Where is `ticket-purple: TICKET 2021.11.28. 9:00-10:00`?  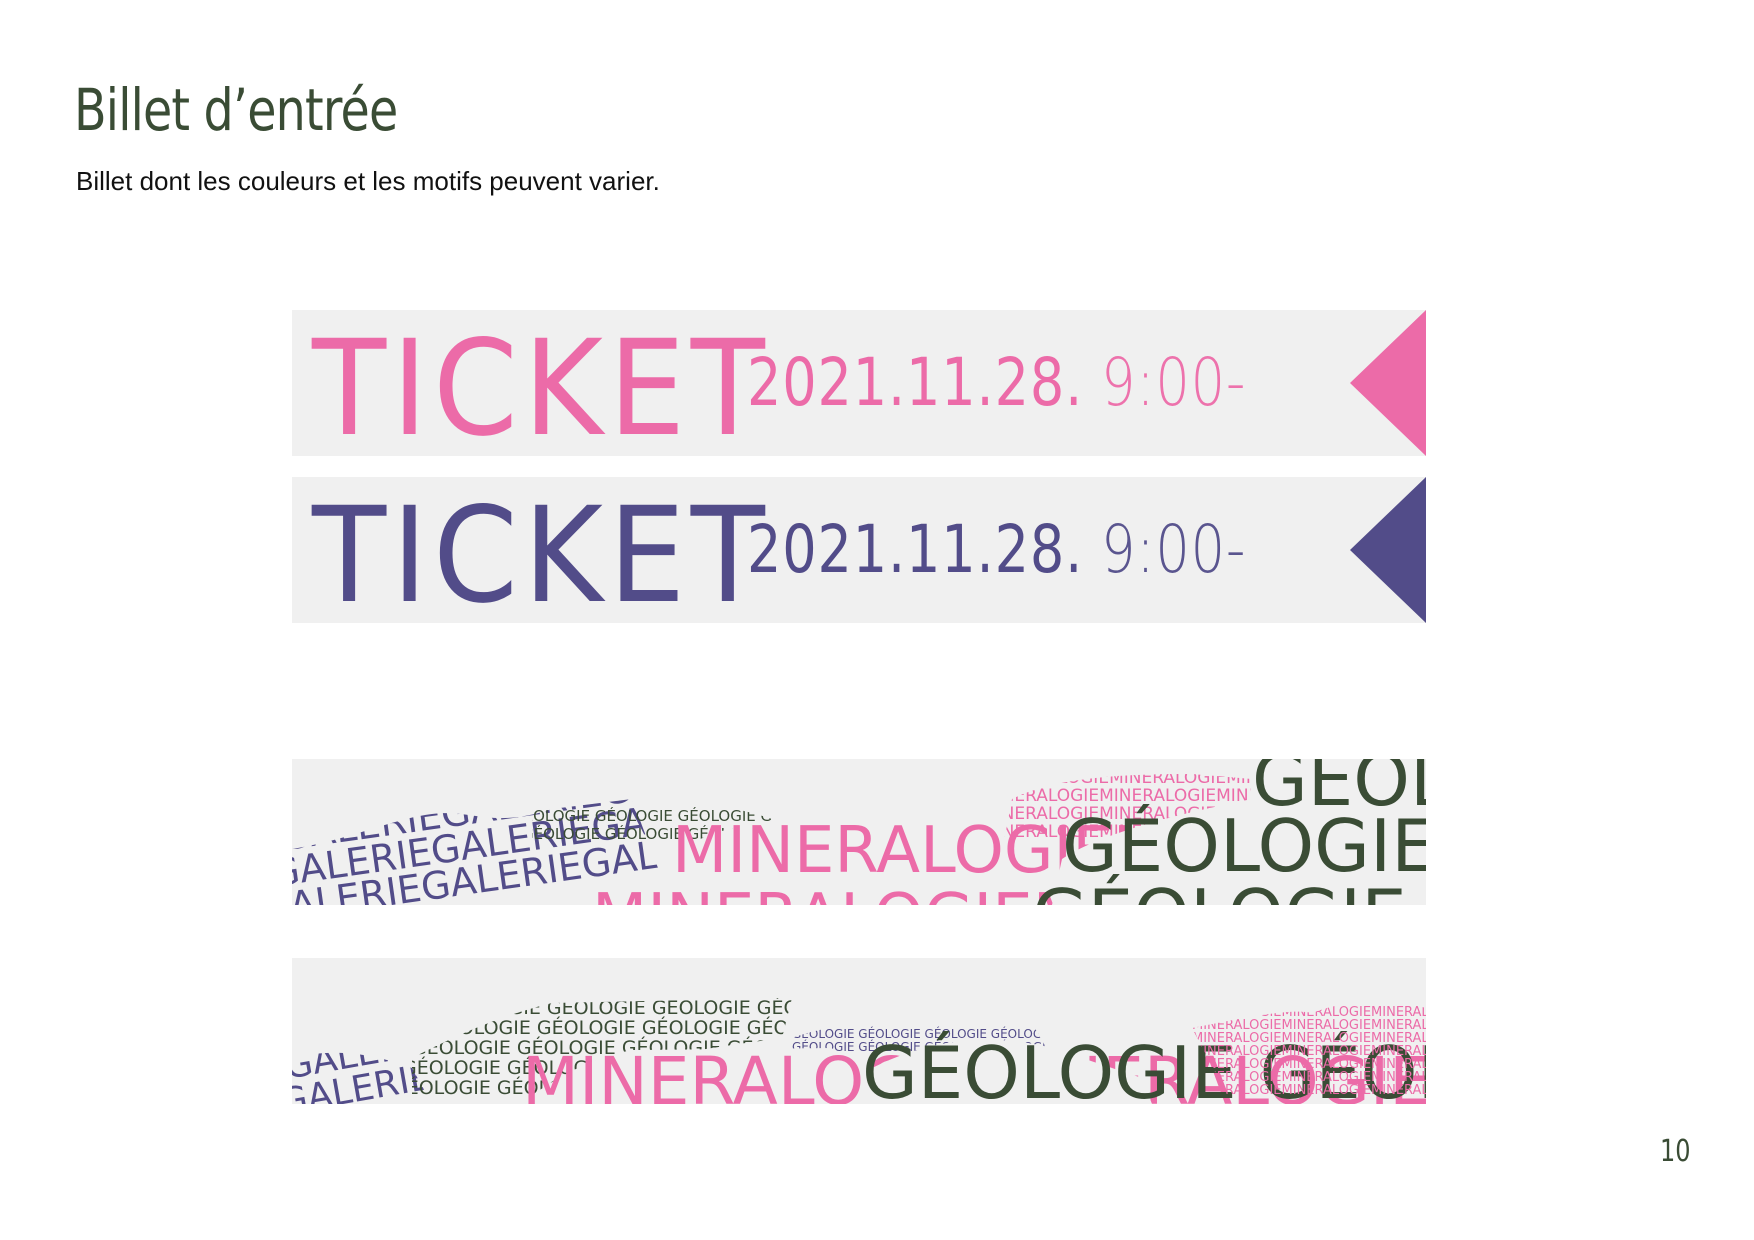 ticket-purple: TICKET 2021.11.28. 9:00-10:00 is located at coordinates (859, 550).